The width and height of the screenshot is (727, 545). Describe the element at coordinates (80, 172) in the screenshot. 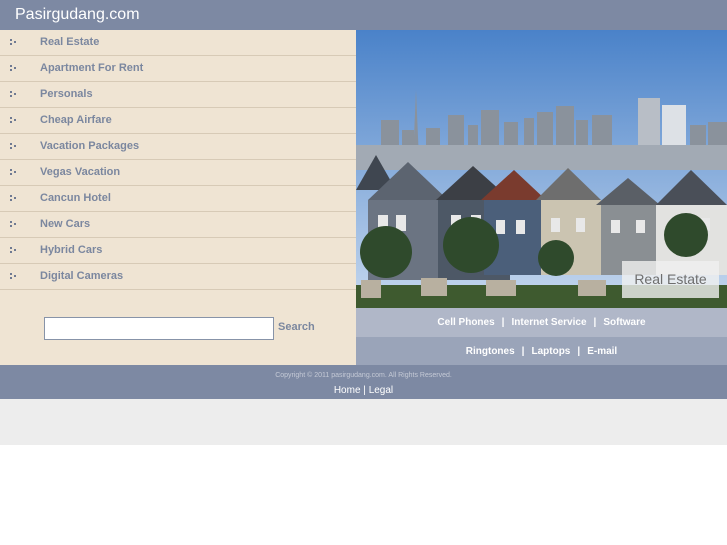

I see `sidebar-item-label: Vegas Vacation` at that location.